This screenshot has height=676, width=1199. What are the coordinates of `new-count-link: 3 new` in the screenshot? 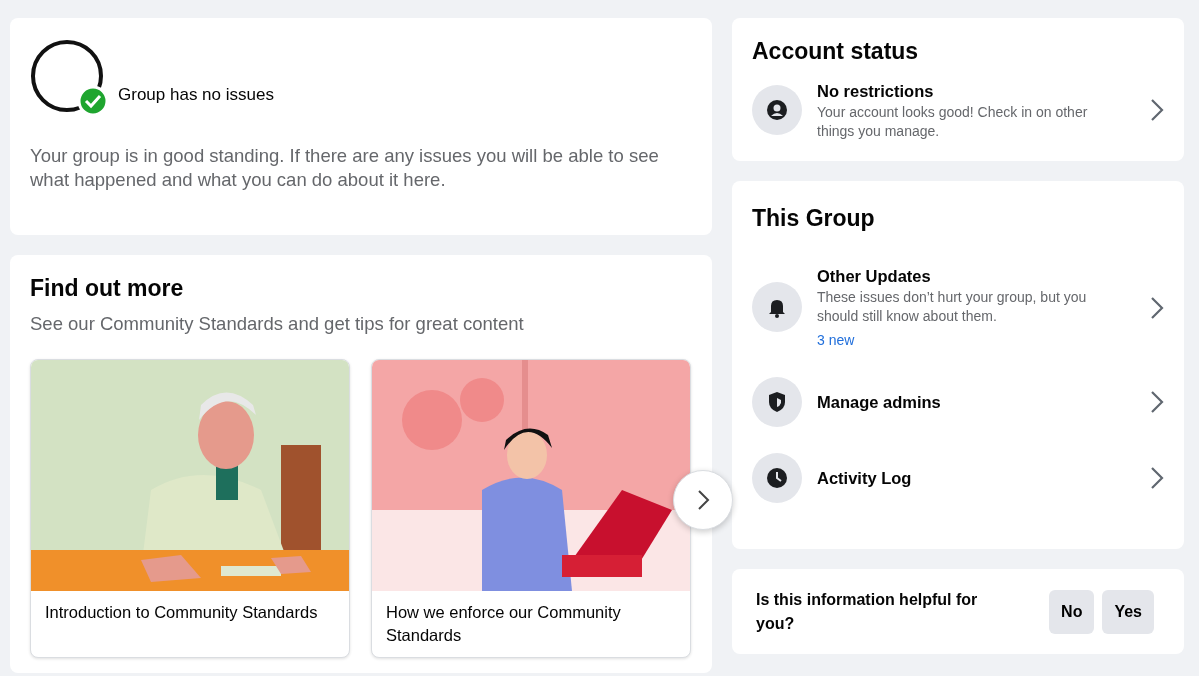 It's located at (976, 341).